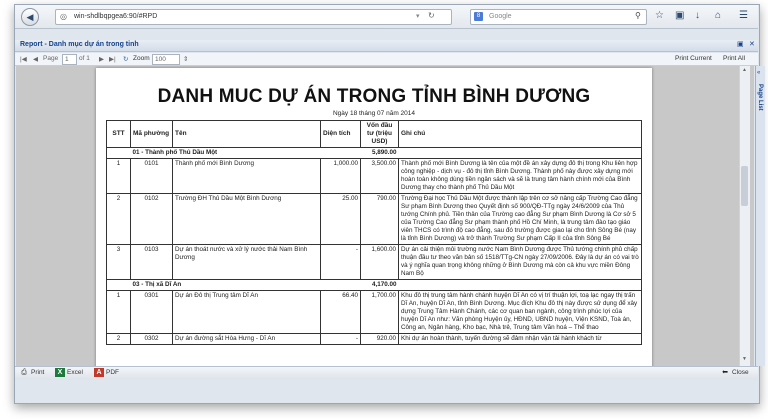 The image size is (768, 419). I want to click on group-row: 01 - Thành phố Thủ Dầu Một 5,890.00, so click(374, 153).